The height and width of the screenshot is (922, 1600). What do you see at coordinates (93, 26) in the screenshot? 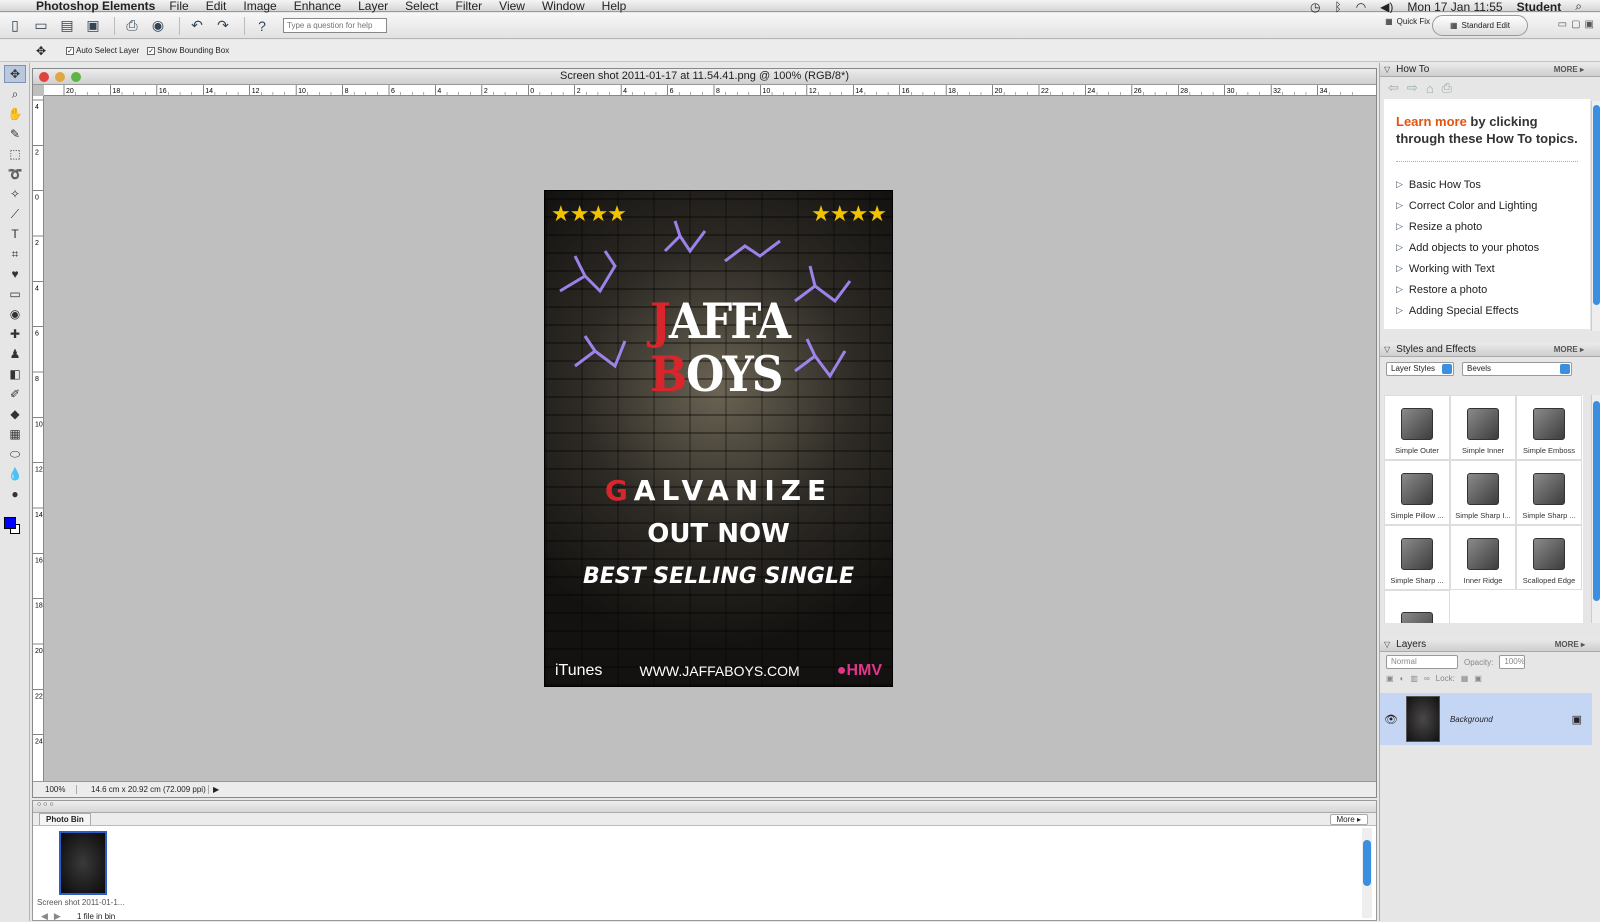
I see `save-icon: ▣` at bounding box center [93, 26].